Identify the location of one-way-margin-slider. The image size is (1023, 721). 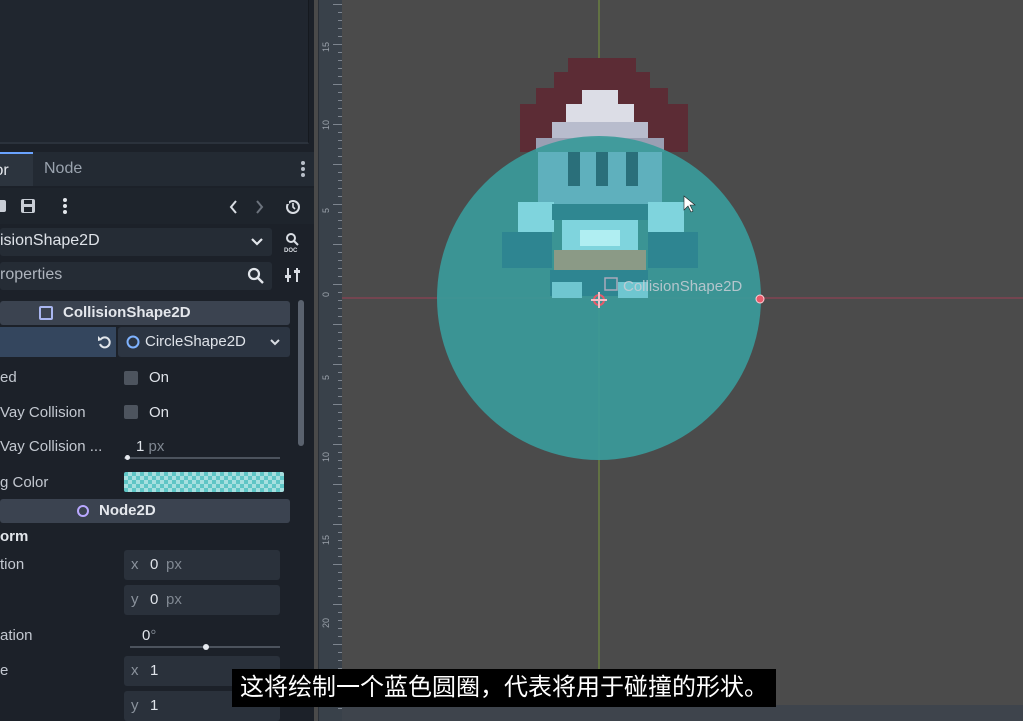
(202, 458).